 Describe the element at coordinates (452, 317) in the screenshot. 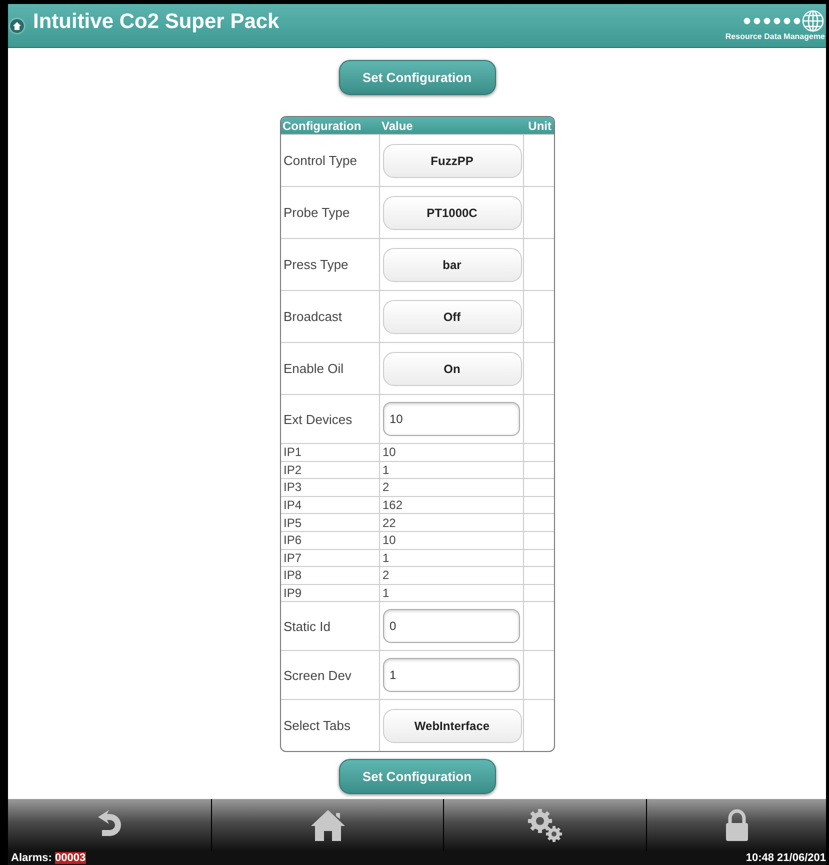

I see `value-button: Off` at that location.